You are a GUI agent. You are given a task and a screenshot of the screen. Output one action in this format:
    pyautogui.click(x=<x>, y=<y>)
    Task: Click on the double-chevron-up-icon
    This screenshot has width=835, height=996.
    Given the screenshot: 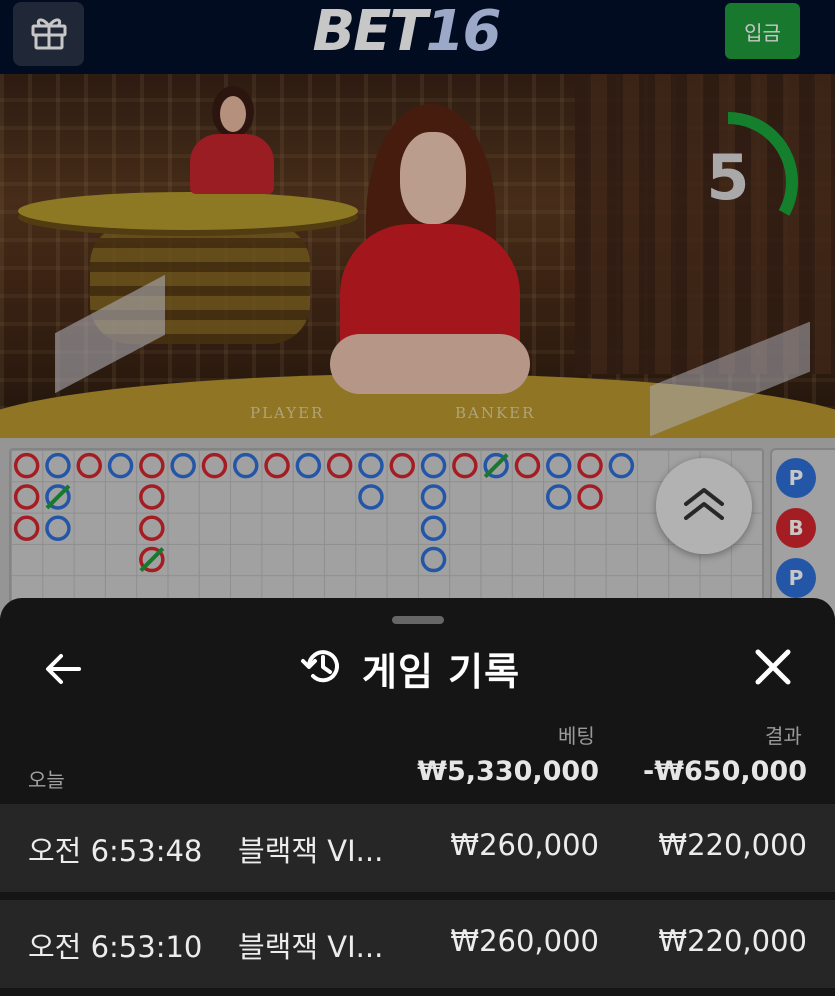 What is the action you would take?
    pyautogui.click(x=704, y=506)
    